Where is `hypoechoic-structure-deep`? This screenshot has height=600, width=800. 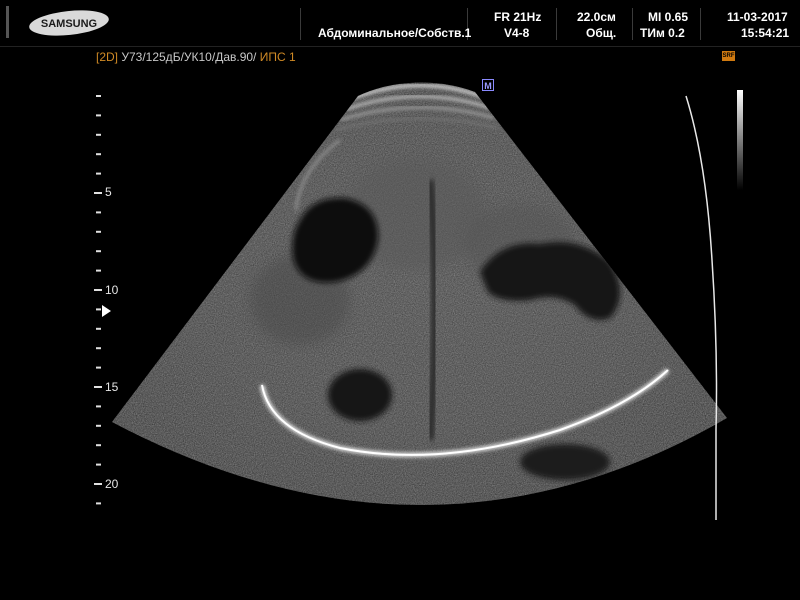 hypoechoic-structure-deep is located at coordinates (565, 462).